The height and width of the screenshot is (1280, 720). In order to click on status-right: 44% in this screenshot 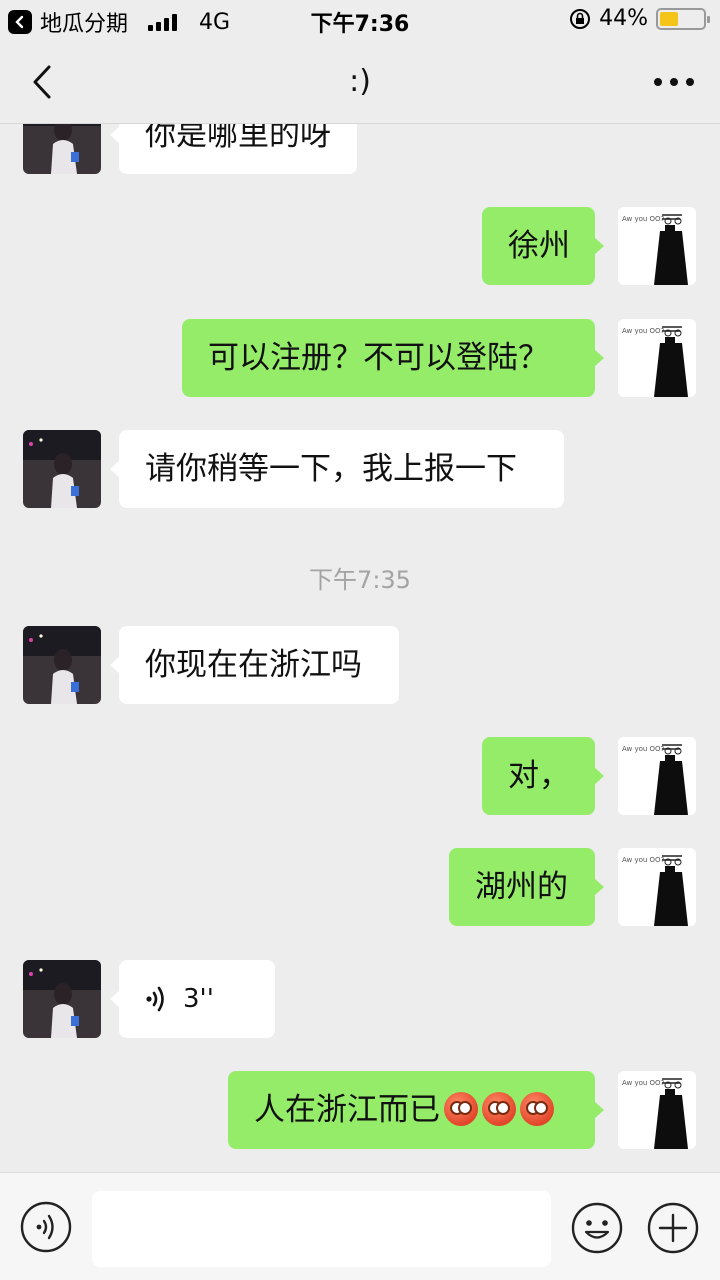, I will do `click(639, 18)`.